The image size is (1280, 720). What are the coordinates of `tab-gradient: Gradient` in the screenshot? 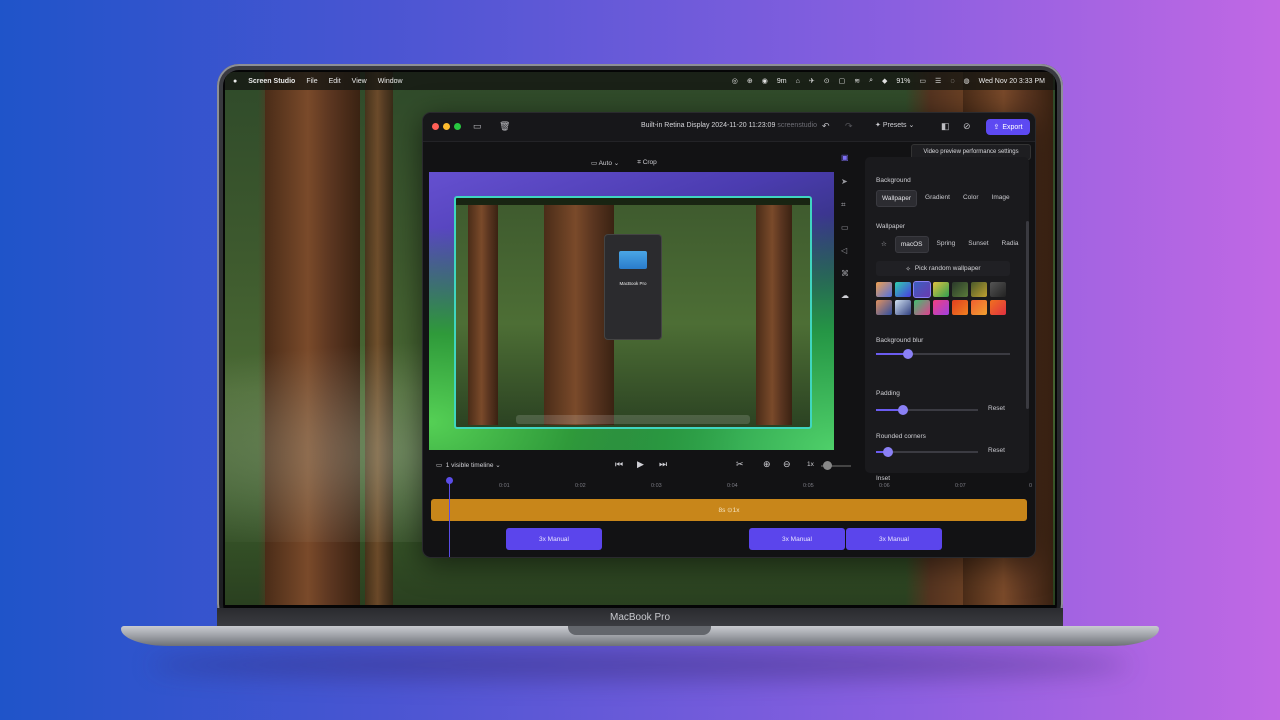 It's located at (937, 198).